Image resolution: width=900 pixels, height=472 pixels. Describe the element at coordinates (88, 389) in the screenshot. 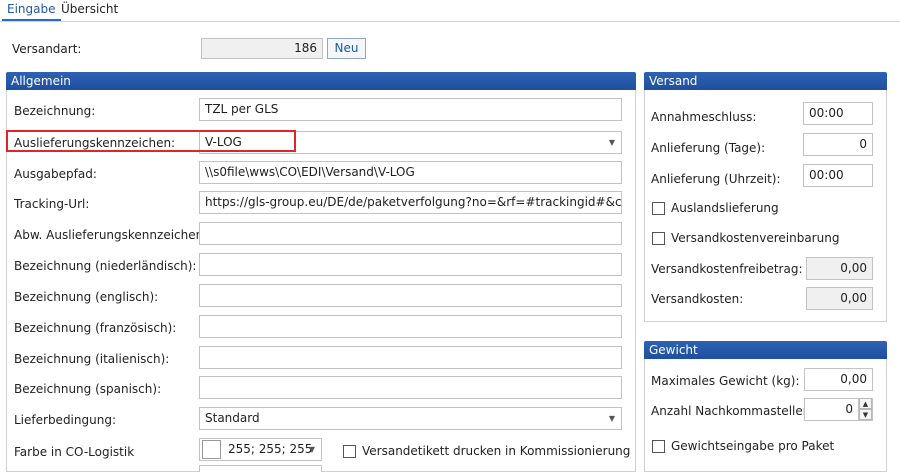

I see `bezeichnung-es-label: Bezeichnung (spanisch):` at that location.